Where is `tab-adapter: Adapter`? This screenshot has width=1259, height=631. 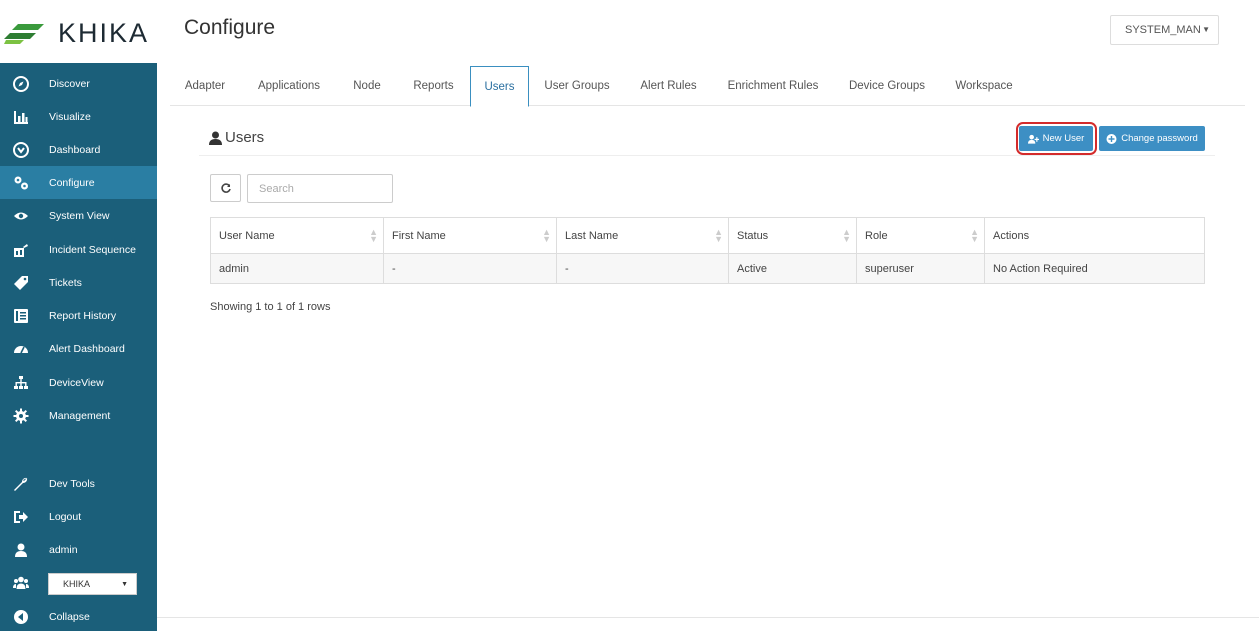 tab-adapter: Adapter is located at coordinates (205, 86).